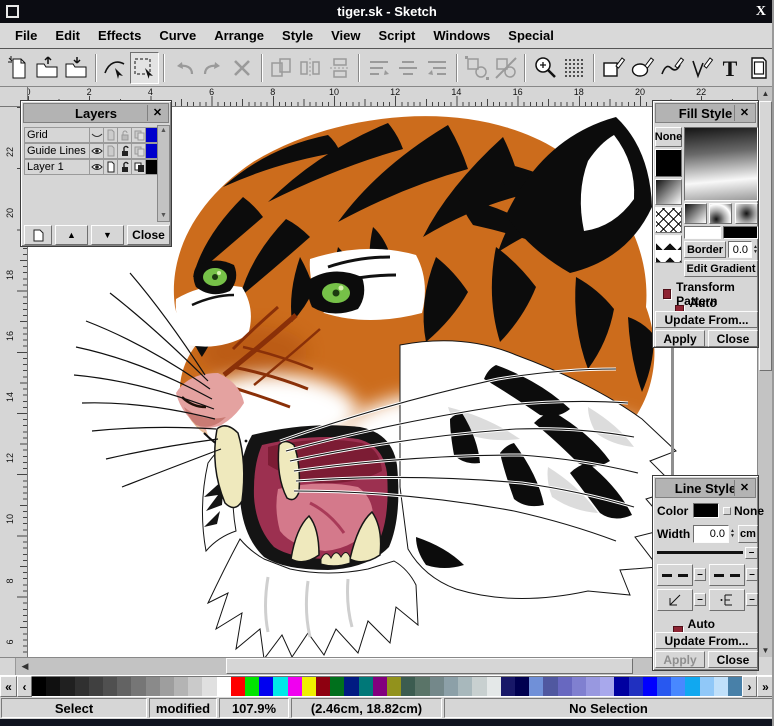 The image size is (774, 726). Describe the element at coordinates (642, 68) in the screenshot. I see `create-ellipse-button` at that location.